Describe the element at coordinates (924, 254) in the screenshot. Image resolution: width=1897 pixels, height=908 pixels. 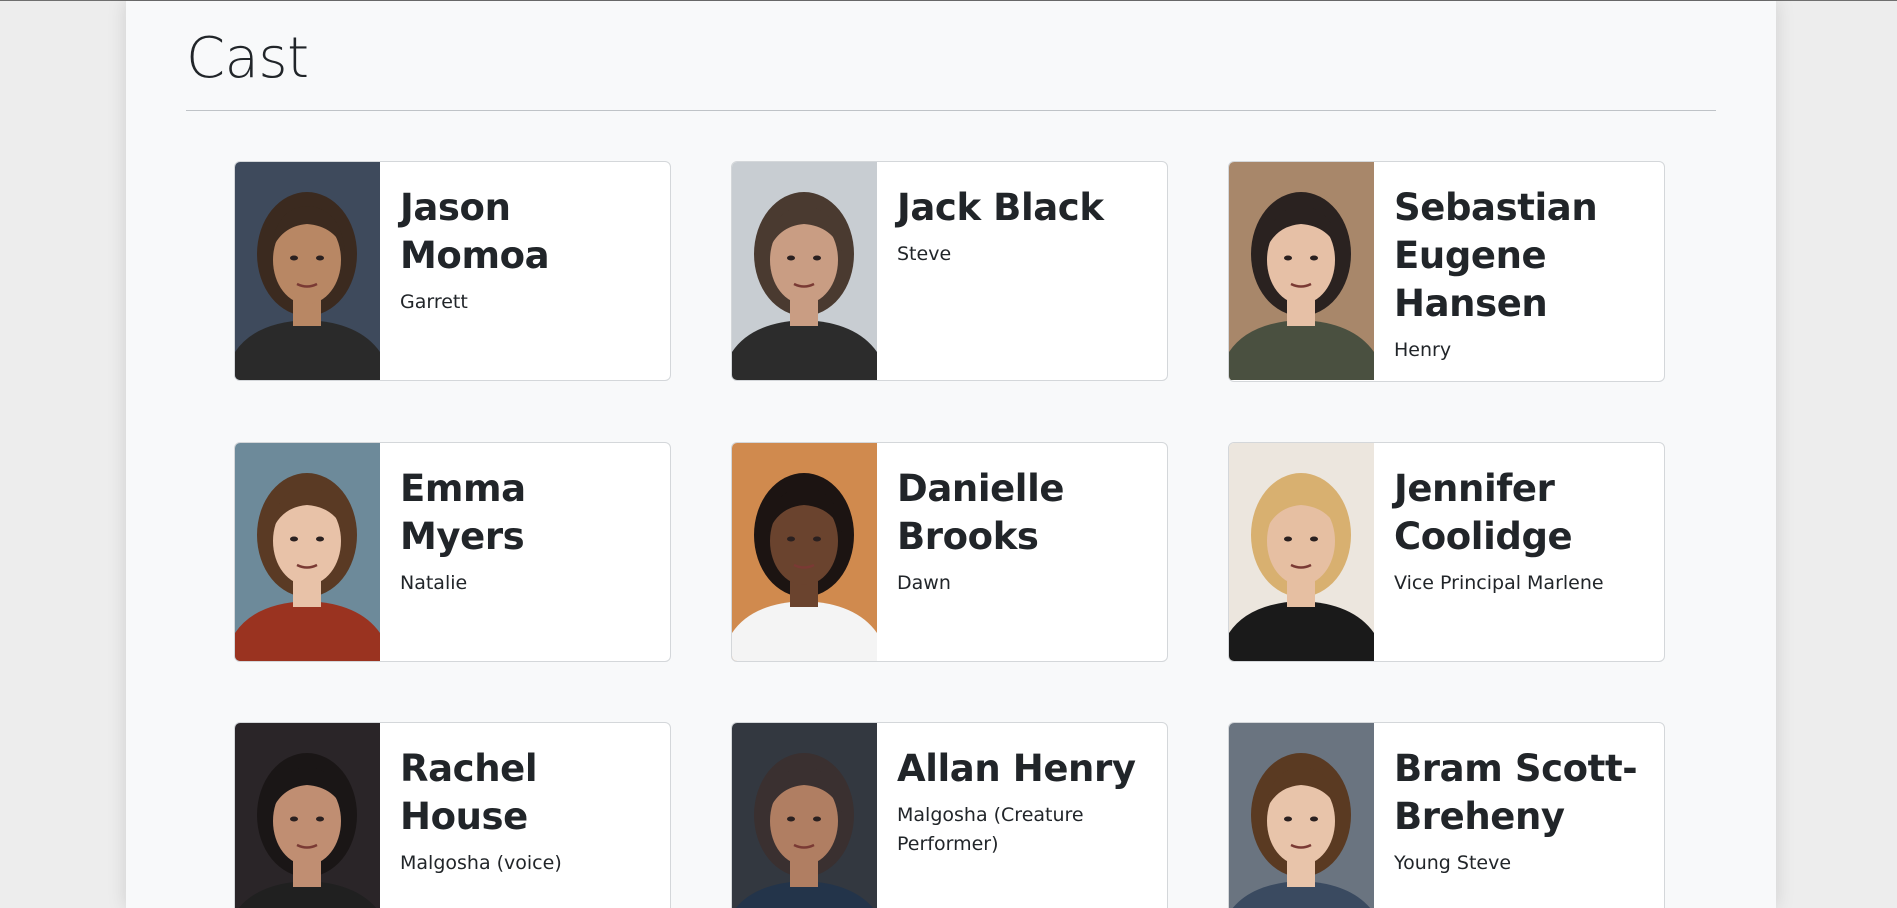
I see `character-name: Steve` at that location.